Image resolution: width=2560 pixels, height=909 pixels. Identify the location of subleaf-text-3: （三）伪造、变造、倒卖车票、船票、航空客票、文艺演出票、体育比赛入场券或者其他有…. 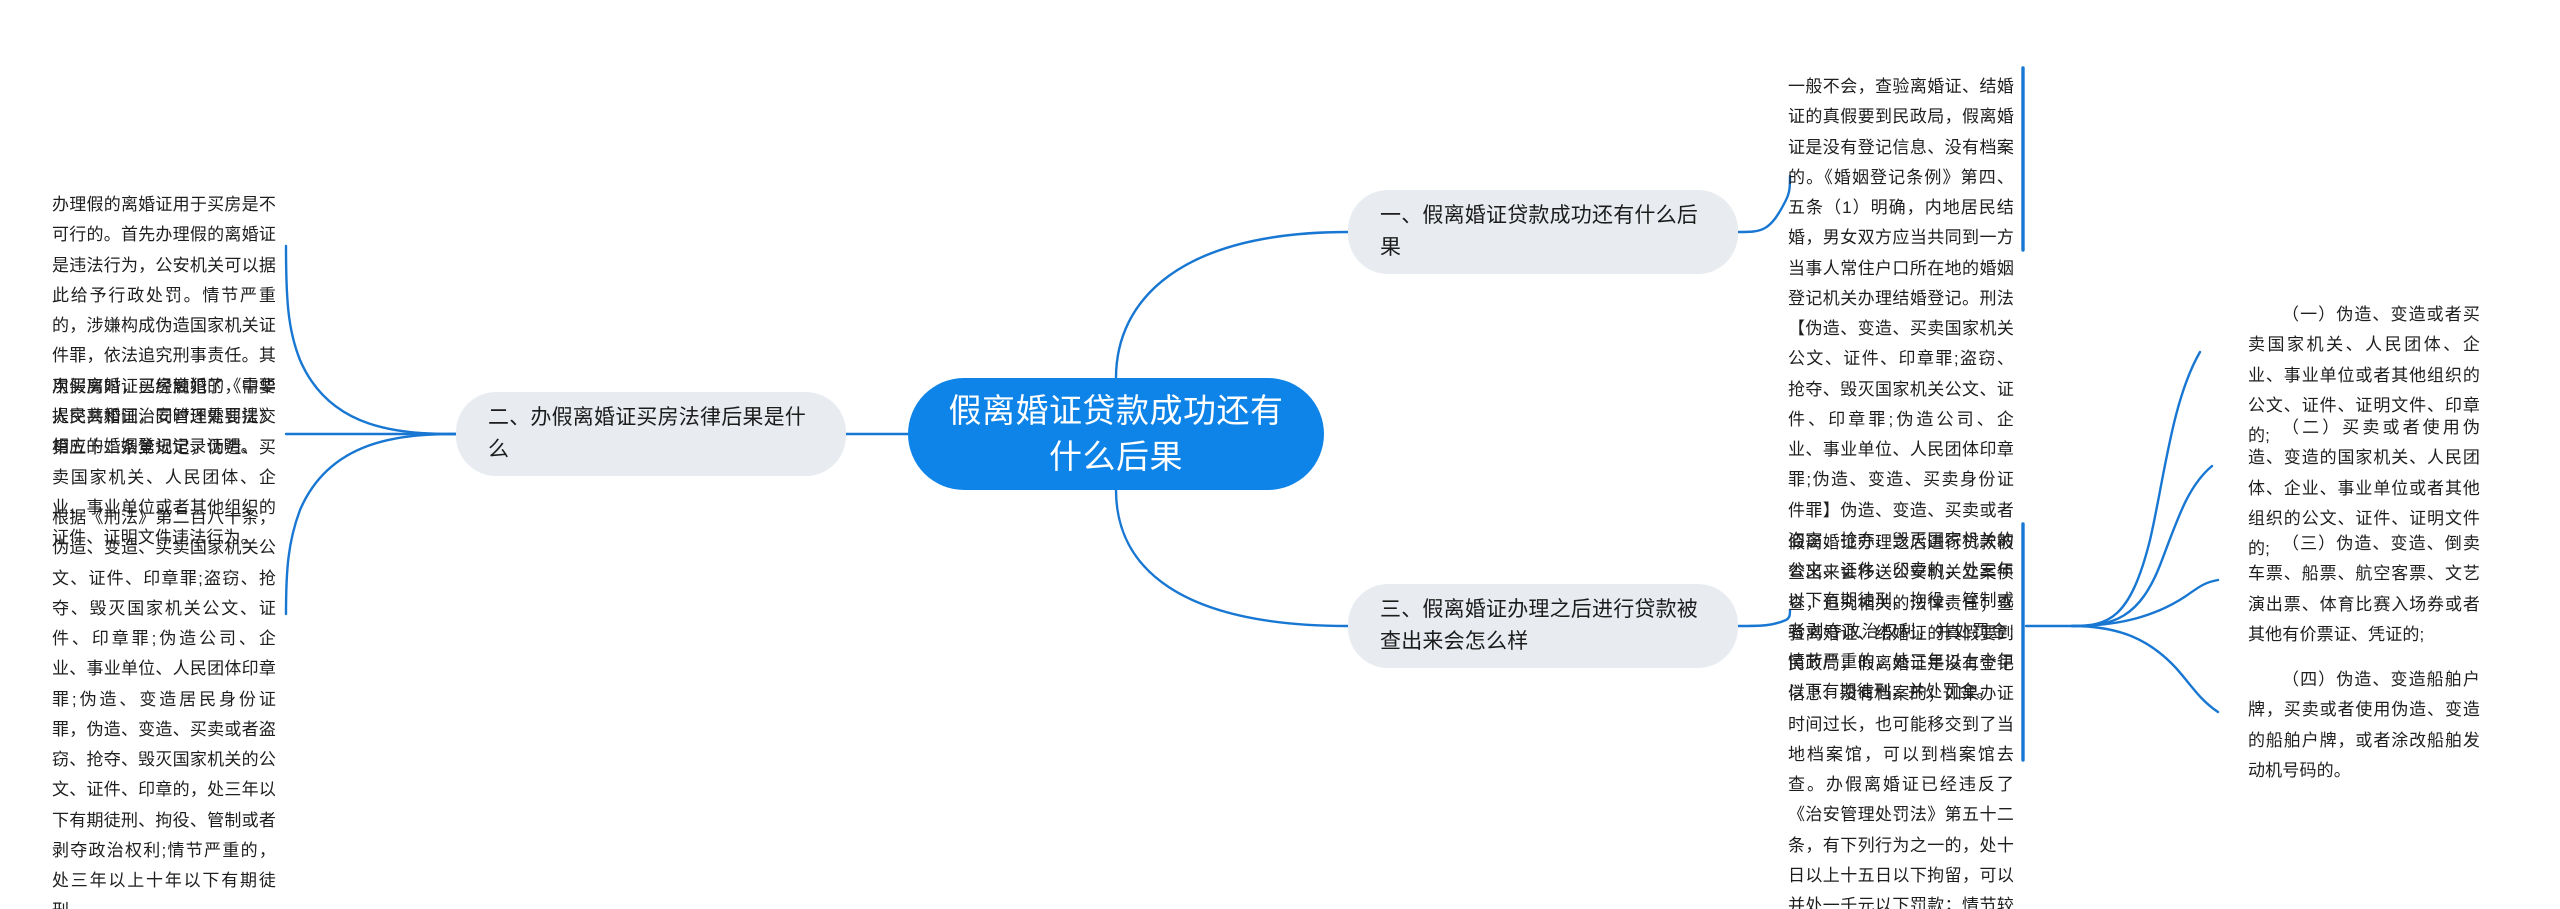
(2364, 589).